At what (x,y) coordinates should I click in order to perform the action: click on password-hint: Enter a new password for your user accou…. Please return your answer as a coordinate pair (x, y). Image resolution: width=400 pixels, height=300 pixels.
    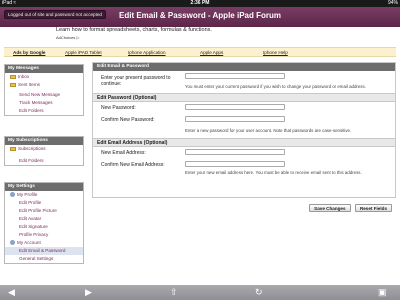
    Looking at the image, I should click on (268, 130).